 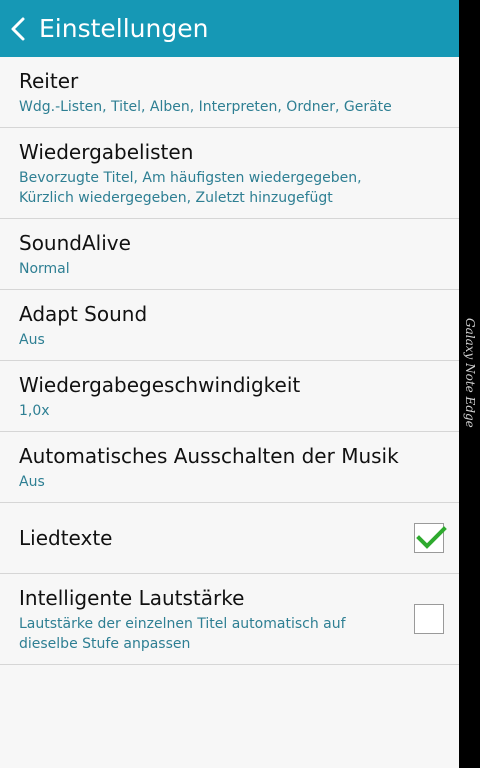 What do you see at coordinates (66, 538) in the screenshot?
I see `setting-label: Liedtexte` at bounding box center [66, 538].